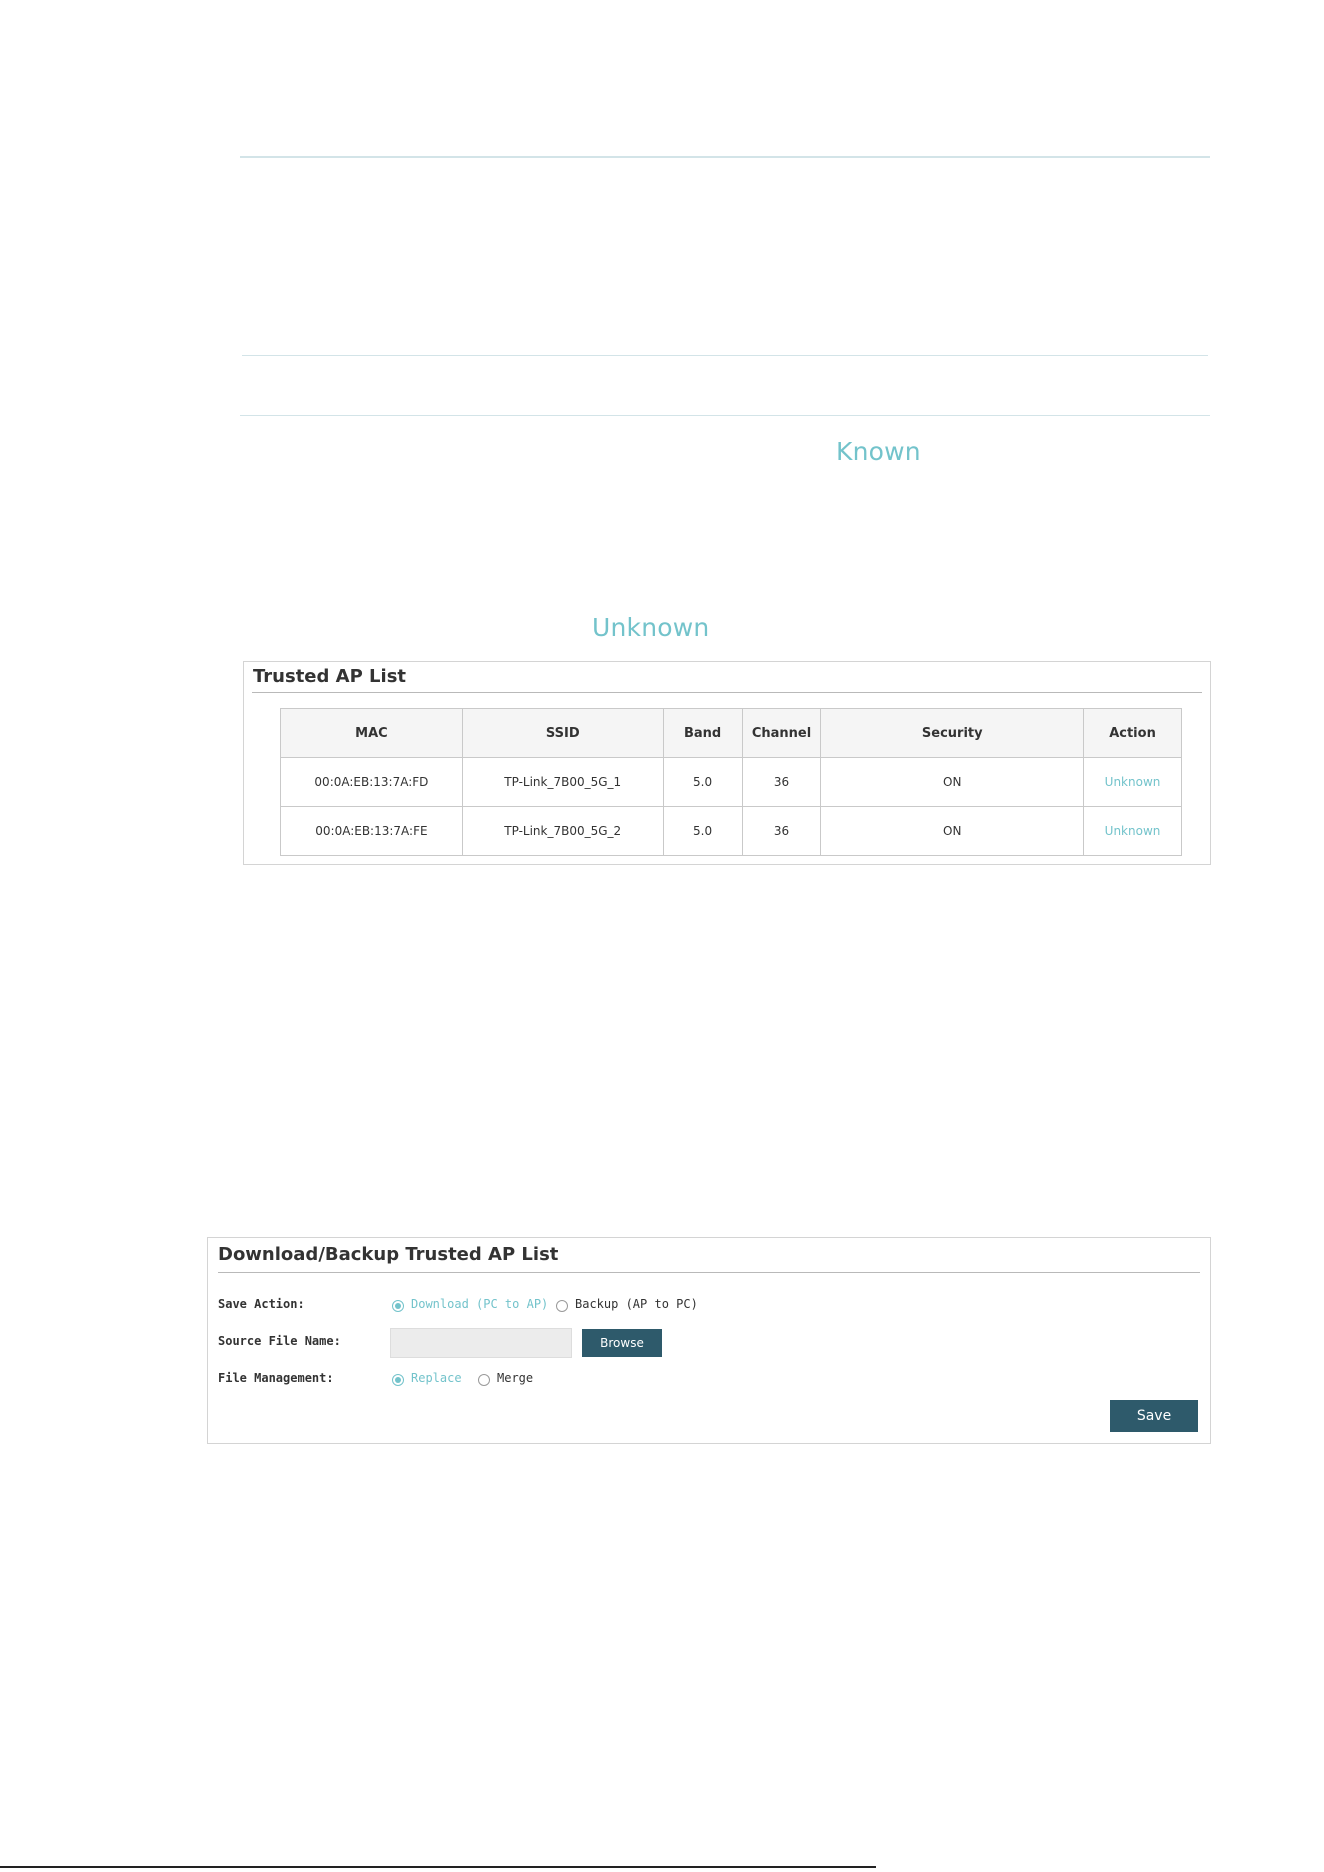 The width and height of the screenshot is (1324, 1872). What do you see at coordinates (398, 1306) in the screenshot?
I see `download-radio` at bounding box center [398, 1306].